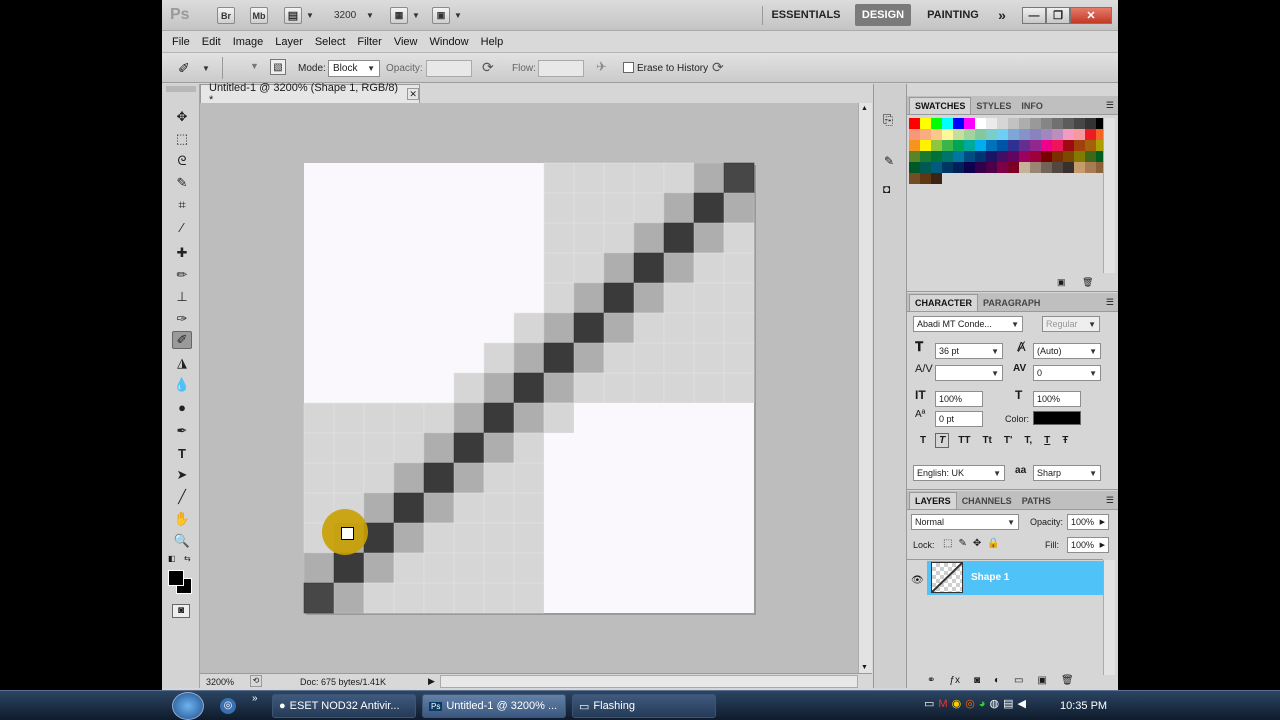 The height and width of the screenshot is (720, 1280). What do you see at coordinates (1065, 440) in the screenshot?
I see `strikethrough-button: Ŧ` at bounding box center [1065, 440].